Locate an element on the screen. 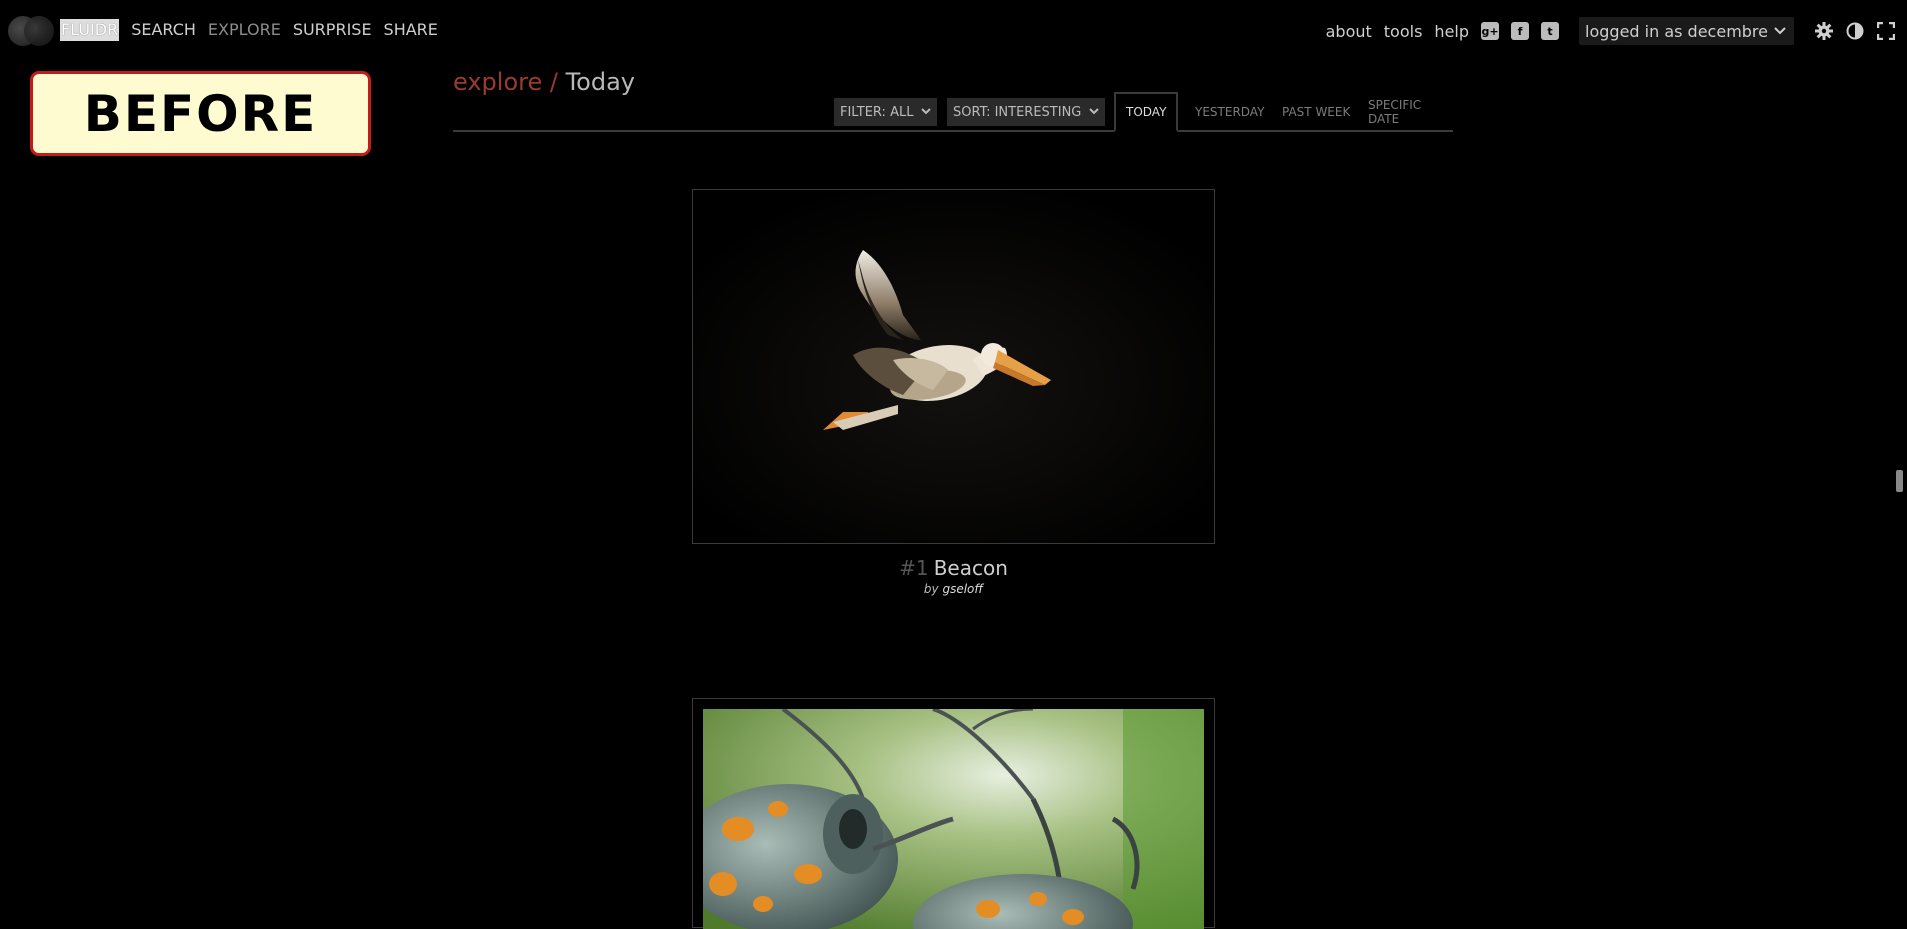 This screenshot has width=1907, height=929. nav-item-share: SHARE is located at coordinates (411, 30).